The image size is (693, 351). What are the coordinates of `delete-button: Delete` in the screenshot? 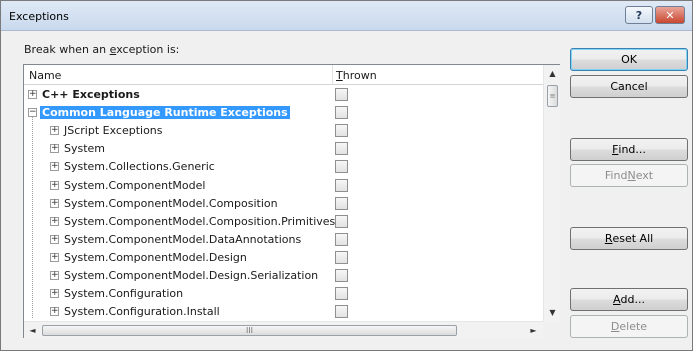 It's located at (629, 326).